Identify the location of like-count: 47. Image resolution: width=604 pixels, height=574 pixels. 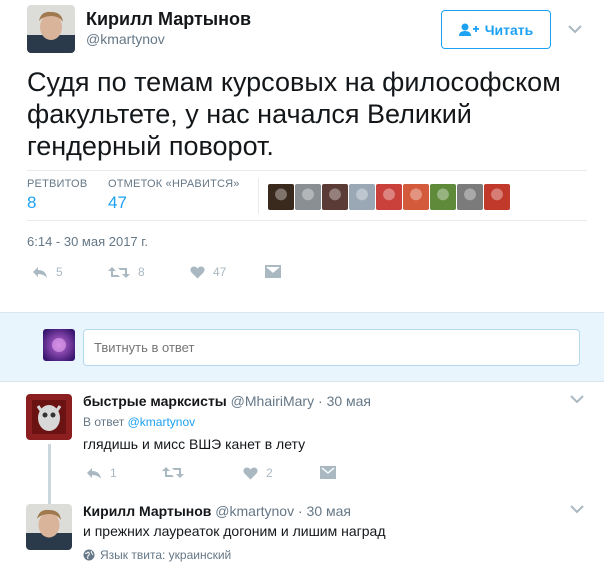
(220, 272).